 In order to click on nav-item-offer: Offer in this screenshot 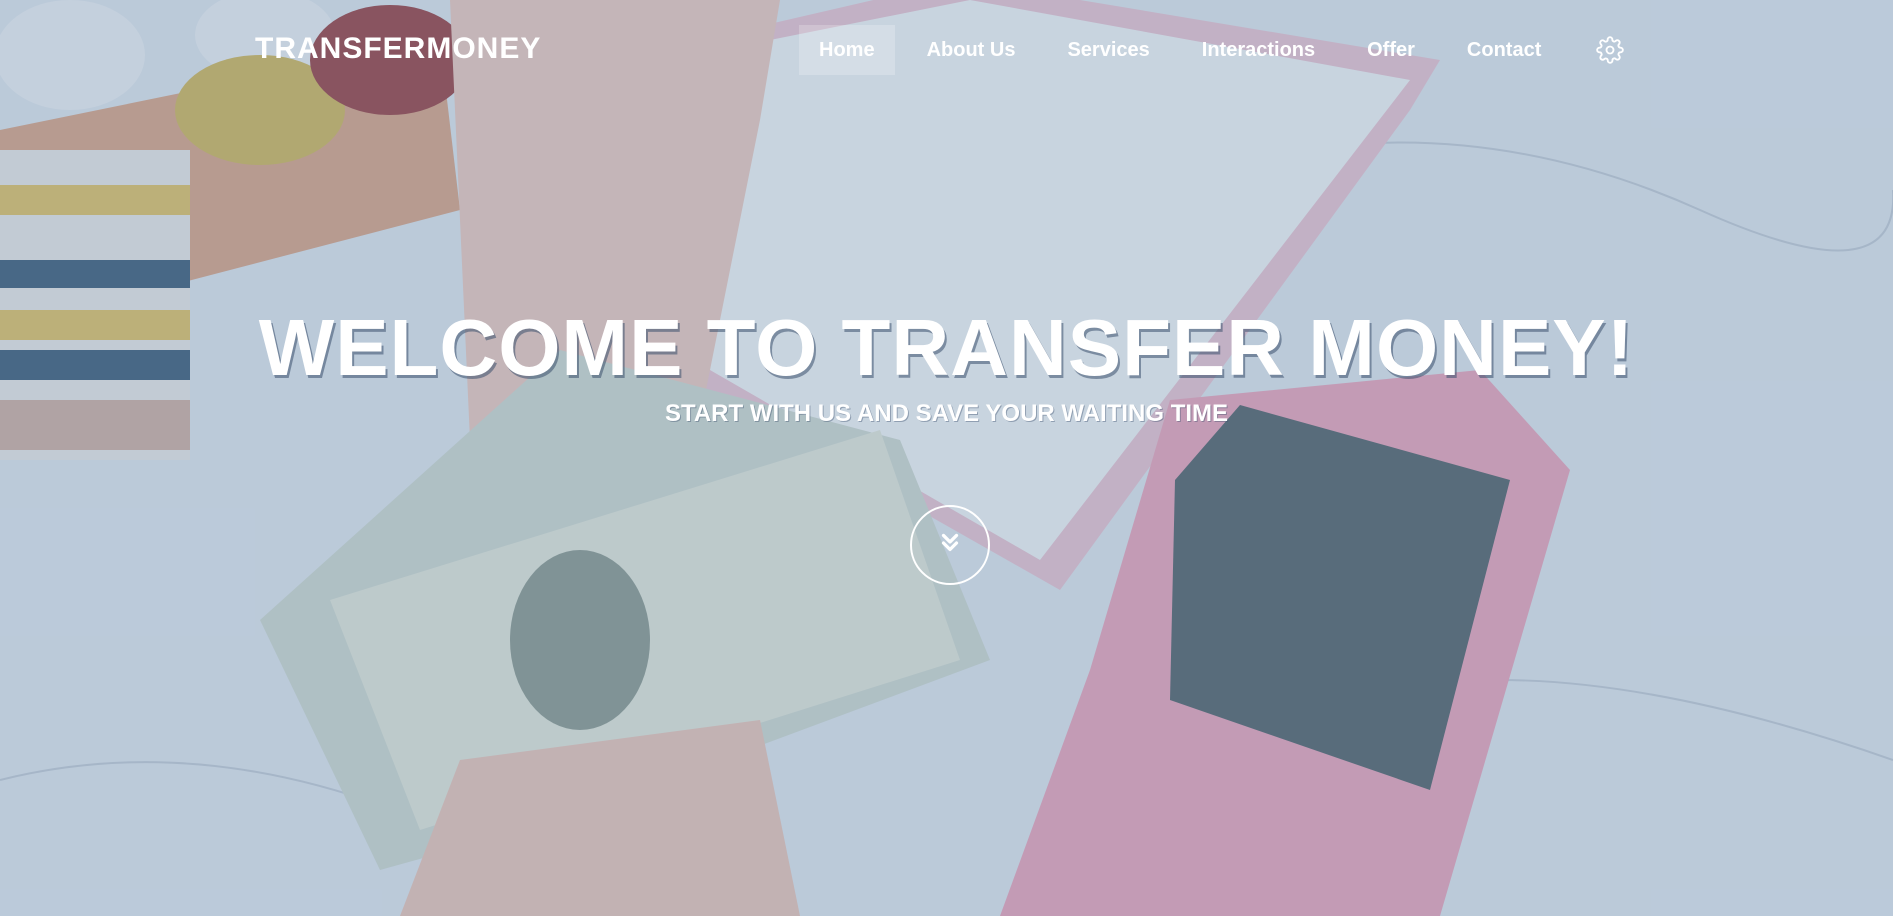, I will do `click(1397, 50)`.